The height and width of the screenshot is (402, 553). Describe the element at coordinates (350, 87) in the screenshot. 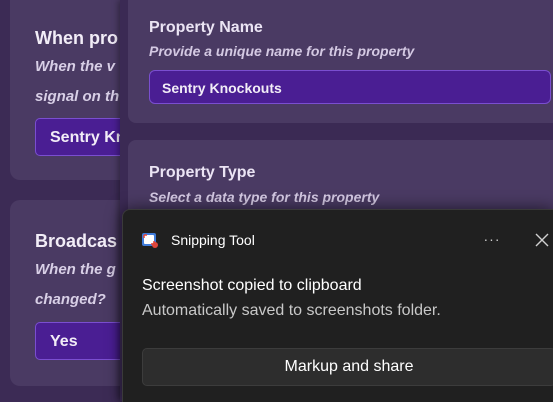

I see `property-name-input: Sentry Knockouts` at that location.